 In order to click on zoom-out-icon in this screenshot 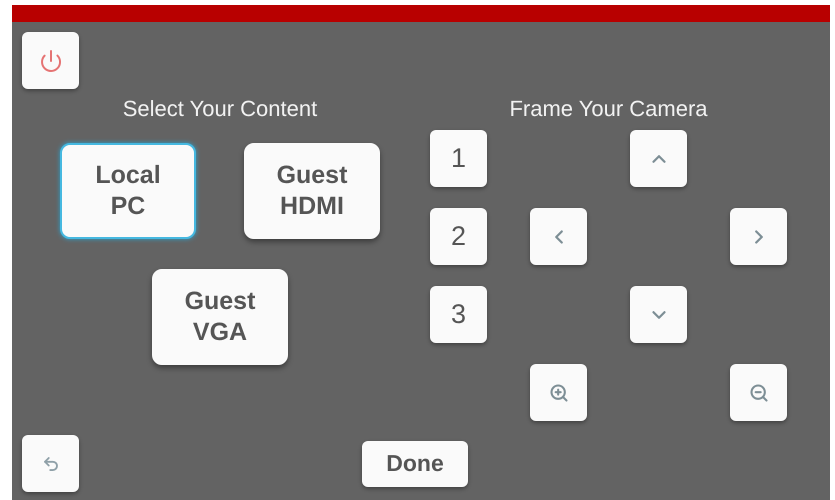, I will do `click(758, 392)`.